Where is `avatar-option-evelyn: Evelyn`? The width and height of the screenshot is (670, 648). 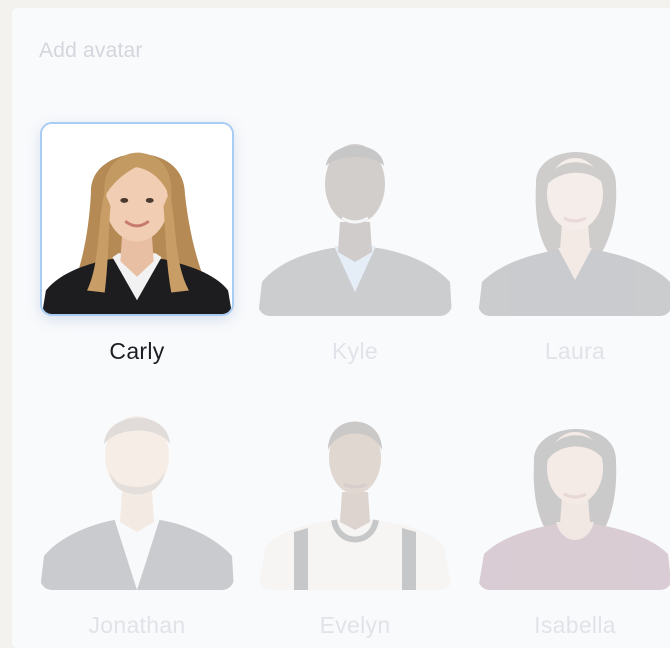
avatar-option-evelyn: Evelyn is located at coordinates (355, 517).